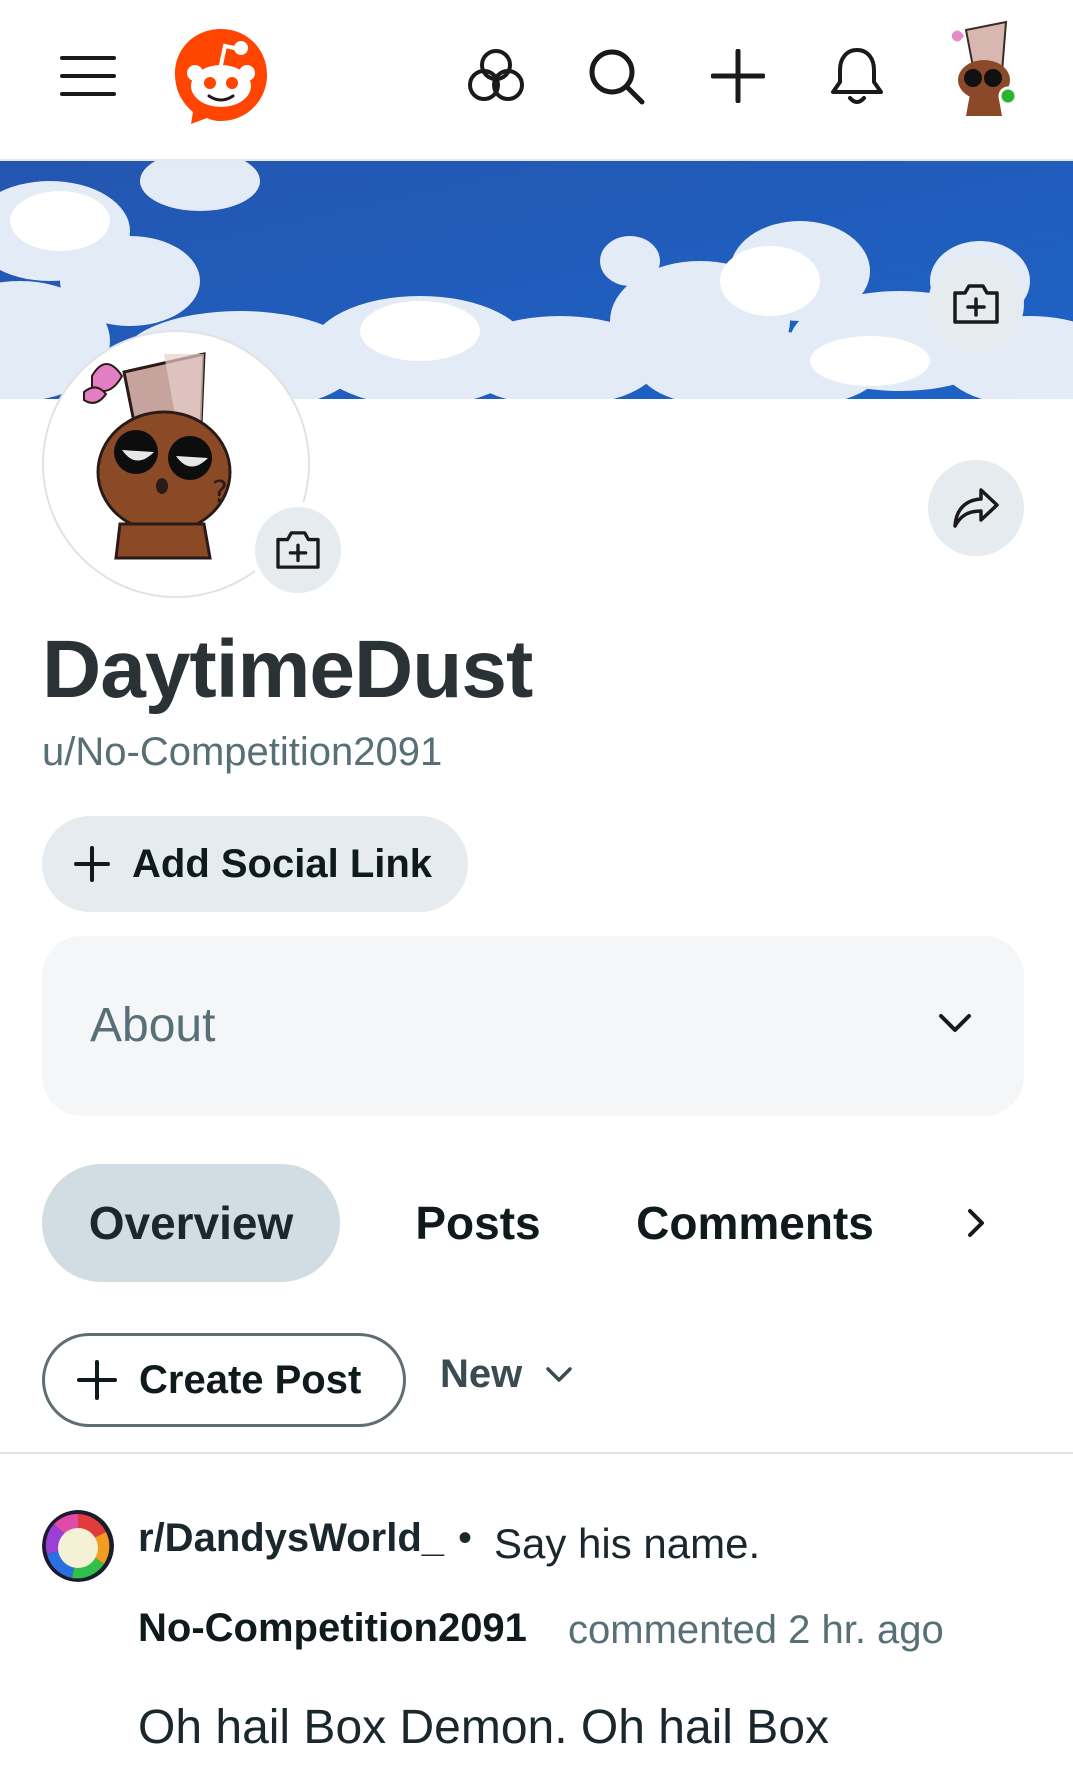 The width and height of the screenshot is (1073, 1768). I want to click on share-icon, so click(976, 508).